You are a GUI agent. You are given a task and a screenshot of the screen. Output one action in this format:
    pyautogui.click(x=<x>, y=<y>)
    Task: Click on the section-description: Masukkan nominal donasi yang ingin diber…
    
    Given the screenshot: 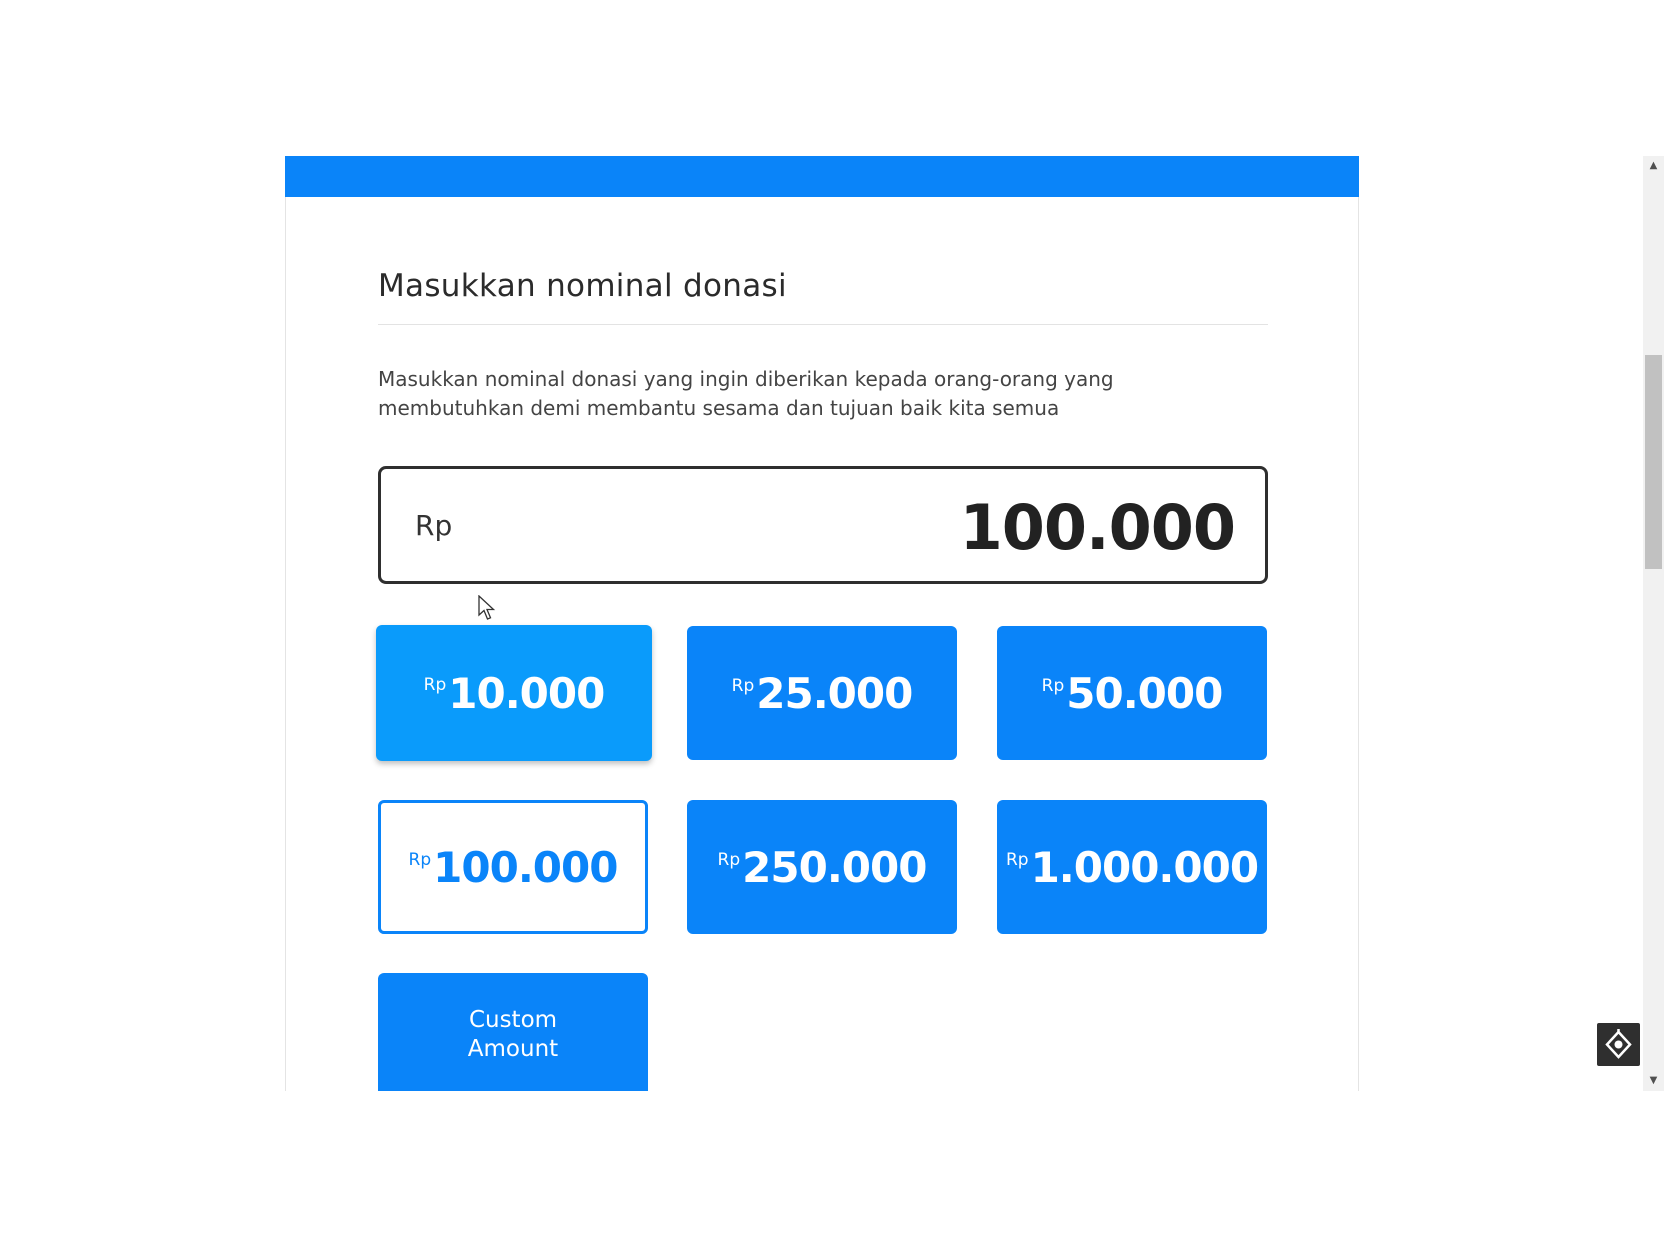 What is the action you would take?
    pyautogui.click(x=746, y=393)
    